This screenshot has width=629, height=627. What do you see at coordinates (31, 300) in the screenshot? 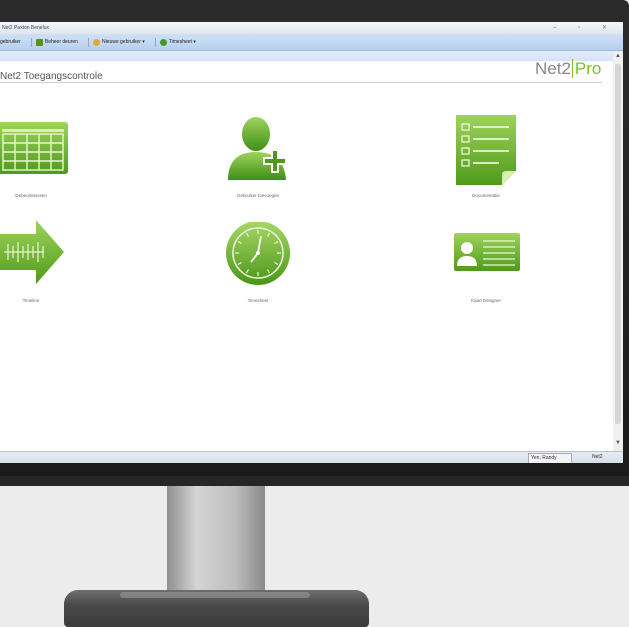
I see `tile-label-timeline: Timeline` at bounding box center [31, 300].